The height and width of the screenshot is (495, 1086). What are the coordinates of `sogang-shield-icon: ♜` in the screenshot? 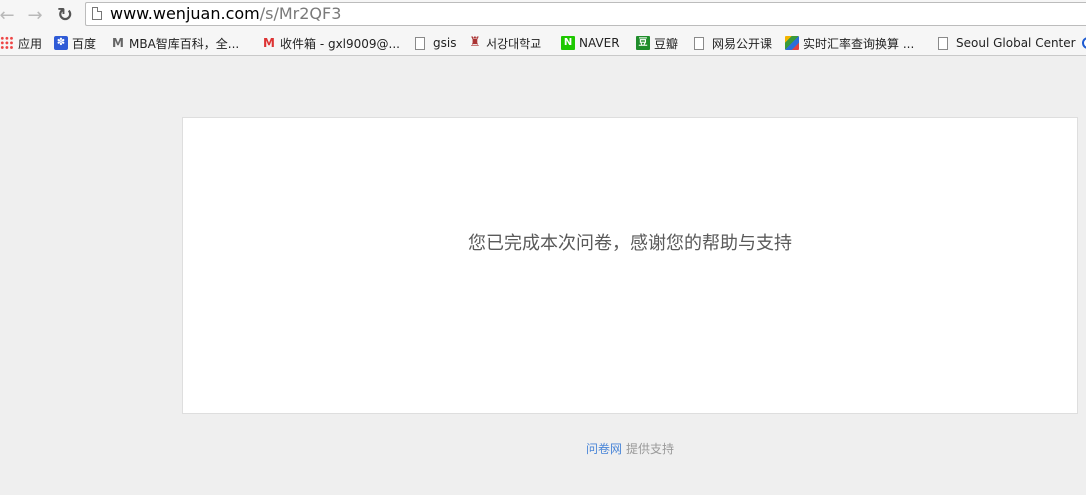 It's located at (475, 42).